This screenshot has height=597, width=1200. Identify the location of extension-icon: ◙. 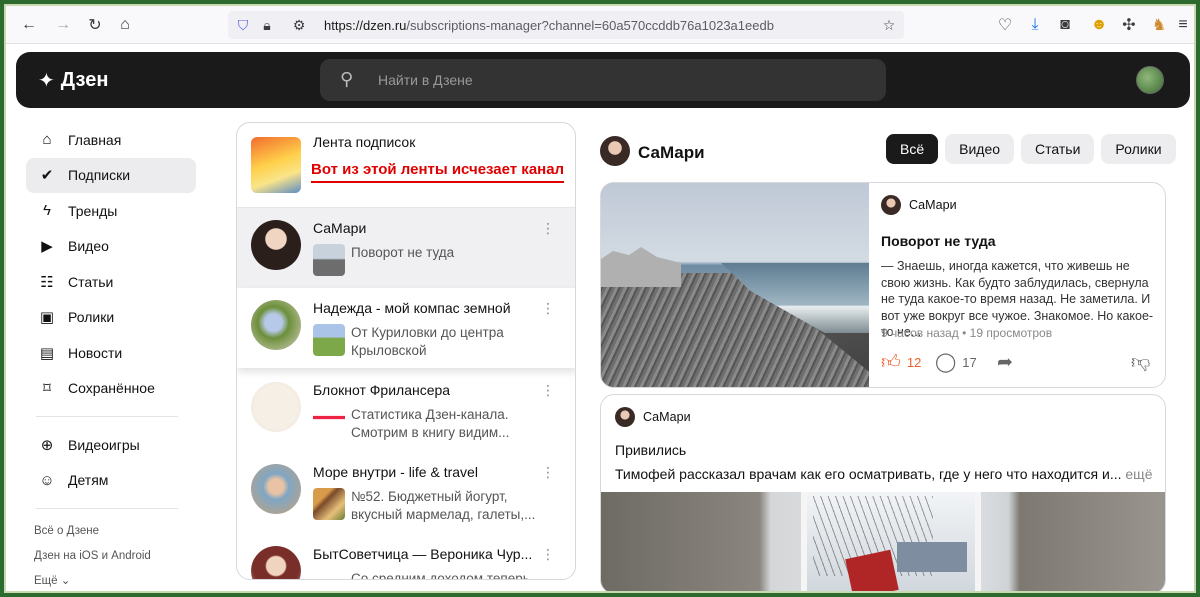
(1065, 25).